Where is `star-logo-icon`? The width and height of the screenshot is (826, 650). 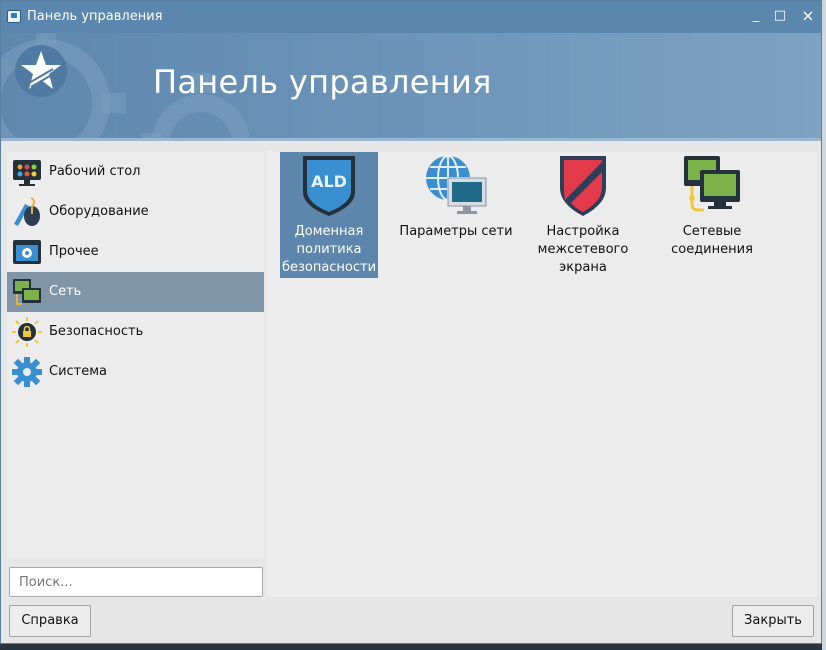 star-logo-icon is located at coordinates (41, 71).